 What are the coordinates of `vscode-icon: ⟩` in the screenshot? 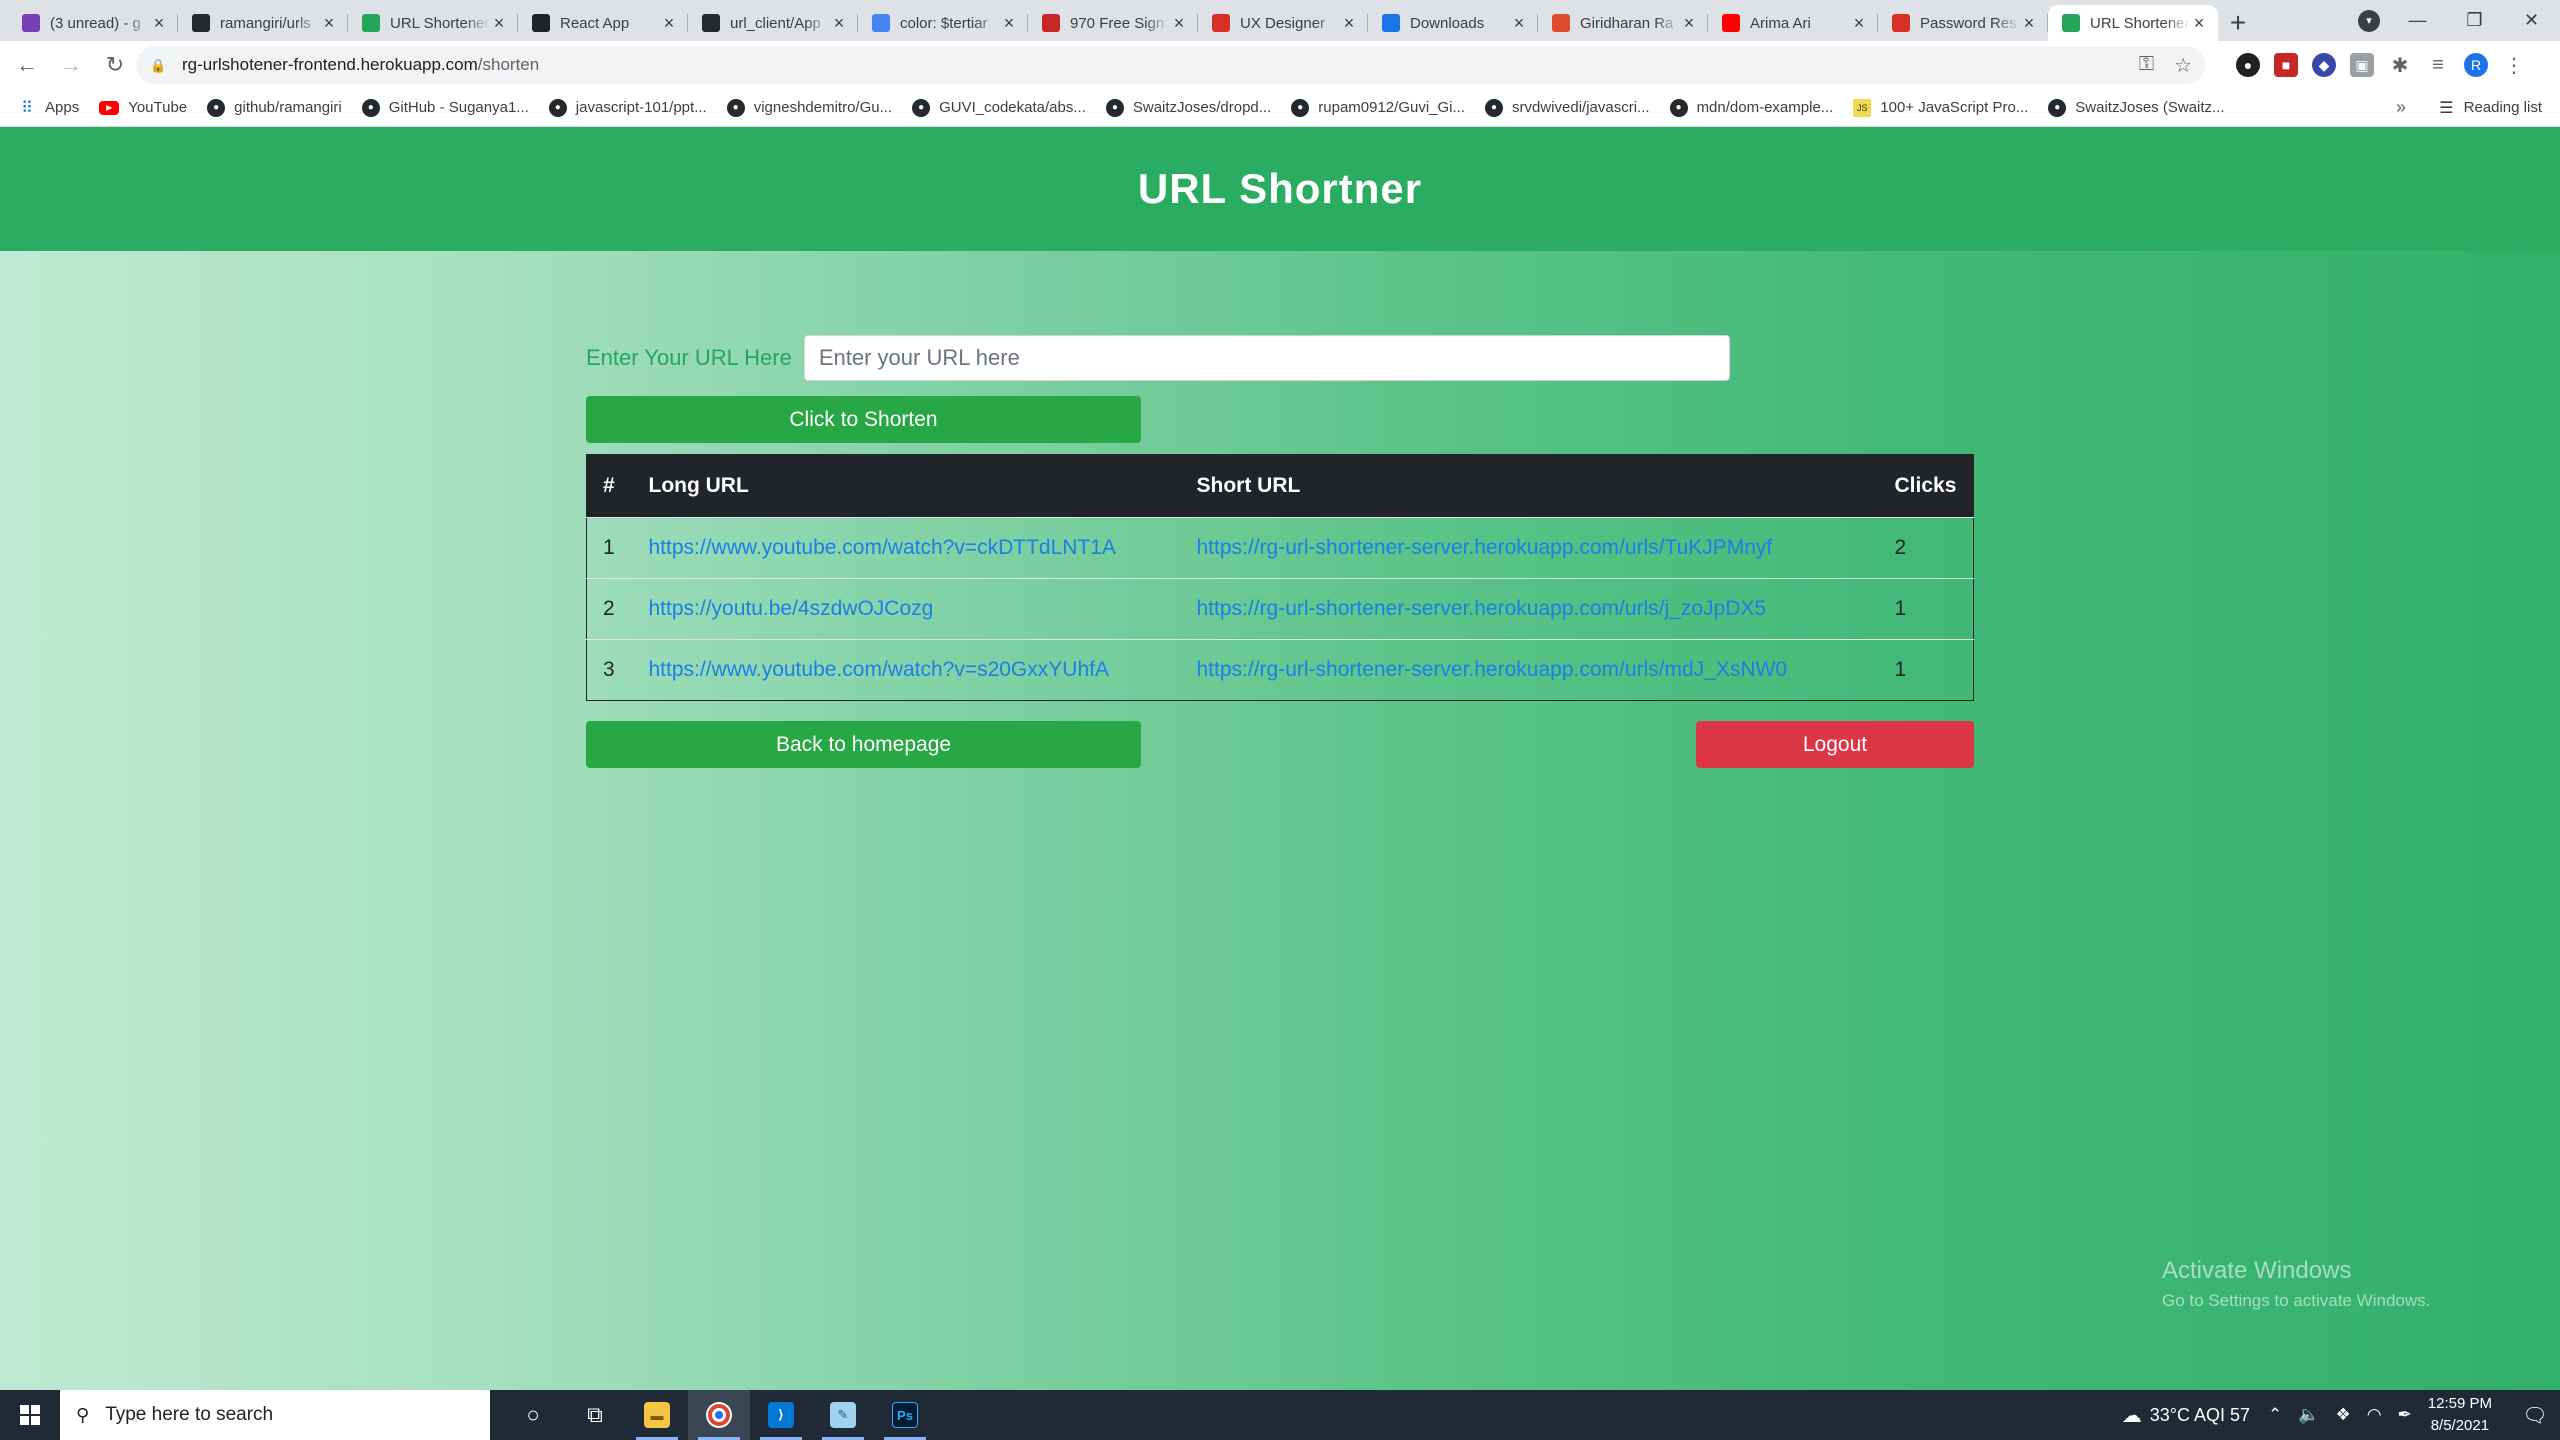 It's located at (781, 1415).